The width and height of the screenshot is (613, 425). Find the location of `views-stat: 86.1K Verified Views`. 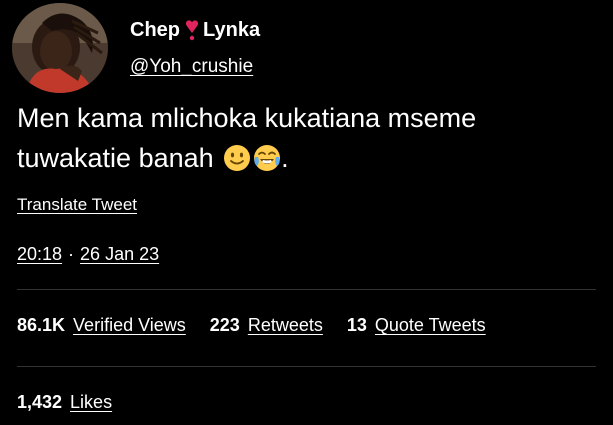

views-stat: 86.1K Verified Views is located at coordinates (101, 325).